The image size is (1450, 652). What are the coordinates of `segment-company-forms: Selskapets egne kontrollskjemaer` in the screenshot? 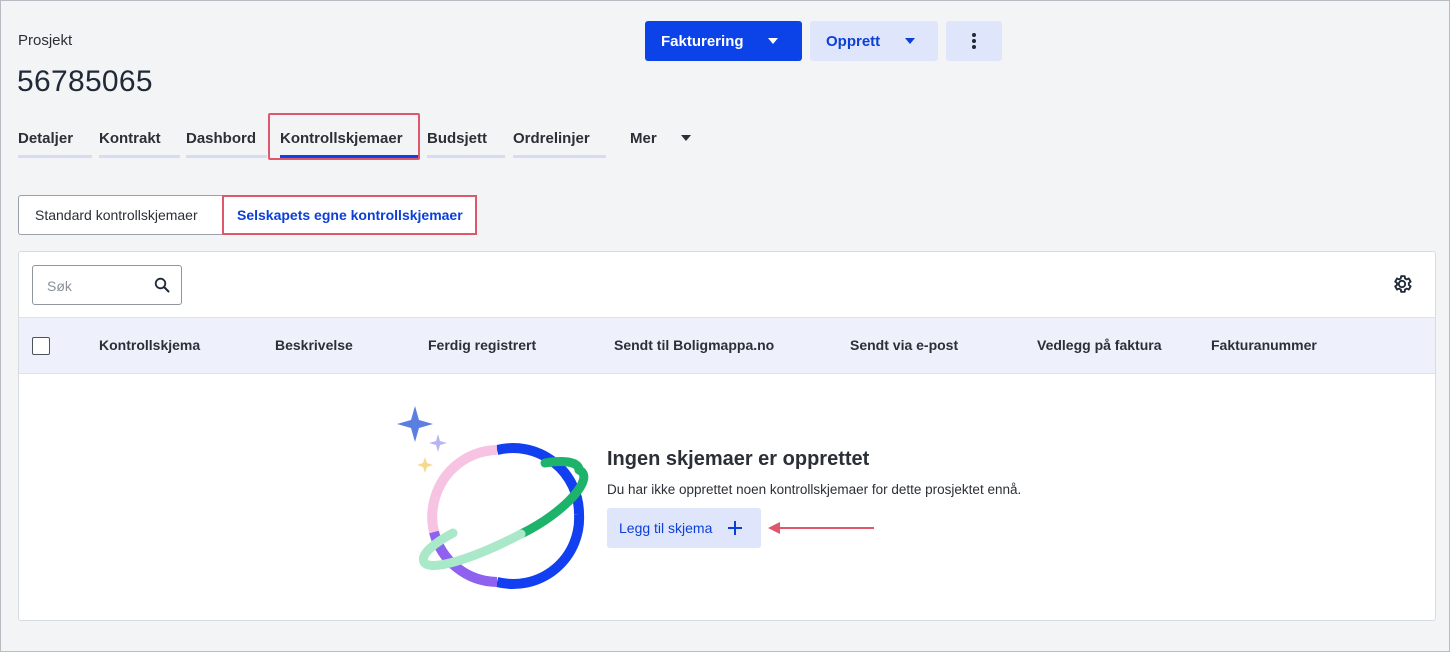 It's located at (349, 215).